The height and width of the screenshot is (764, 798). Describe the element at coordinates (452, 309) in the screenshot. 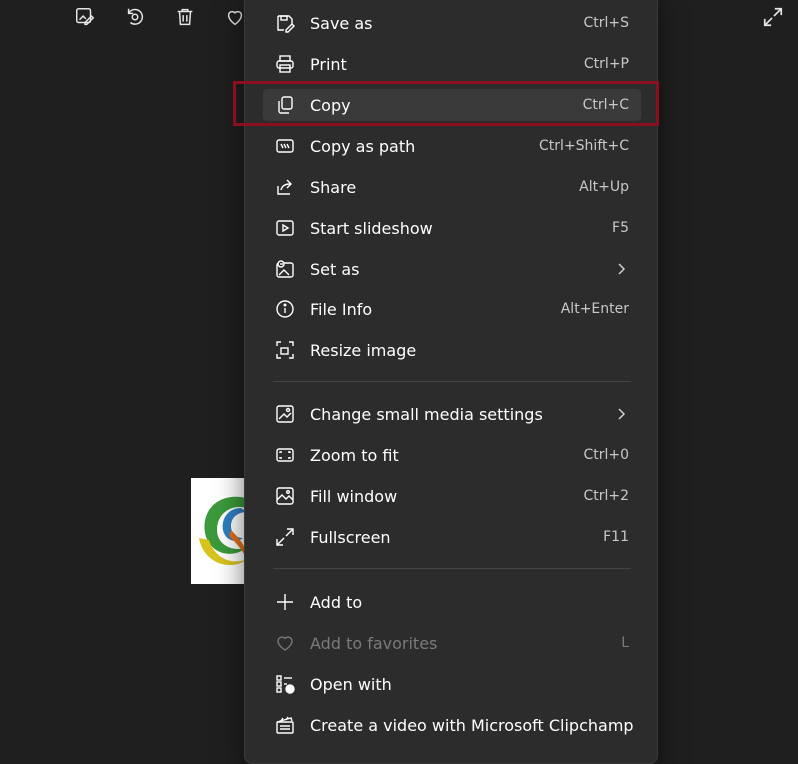

I see `menu-item-file-info: File Info Alt+Enter` at that location.